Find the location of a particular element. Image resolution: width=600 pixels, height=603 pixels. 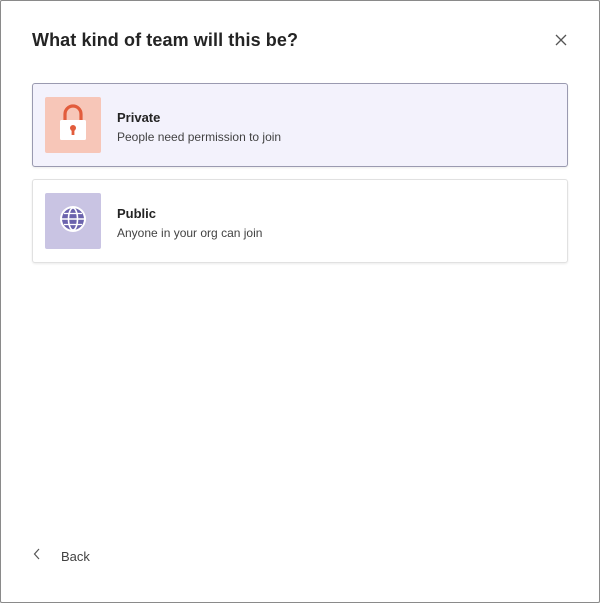

chevron-left-icon is located at coordinates (37, 556).